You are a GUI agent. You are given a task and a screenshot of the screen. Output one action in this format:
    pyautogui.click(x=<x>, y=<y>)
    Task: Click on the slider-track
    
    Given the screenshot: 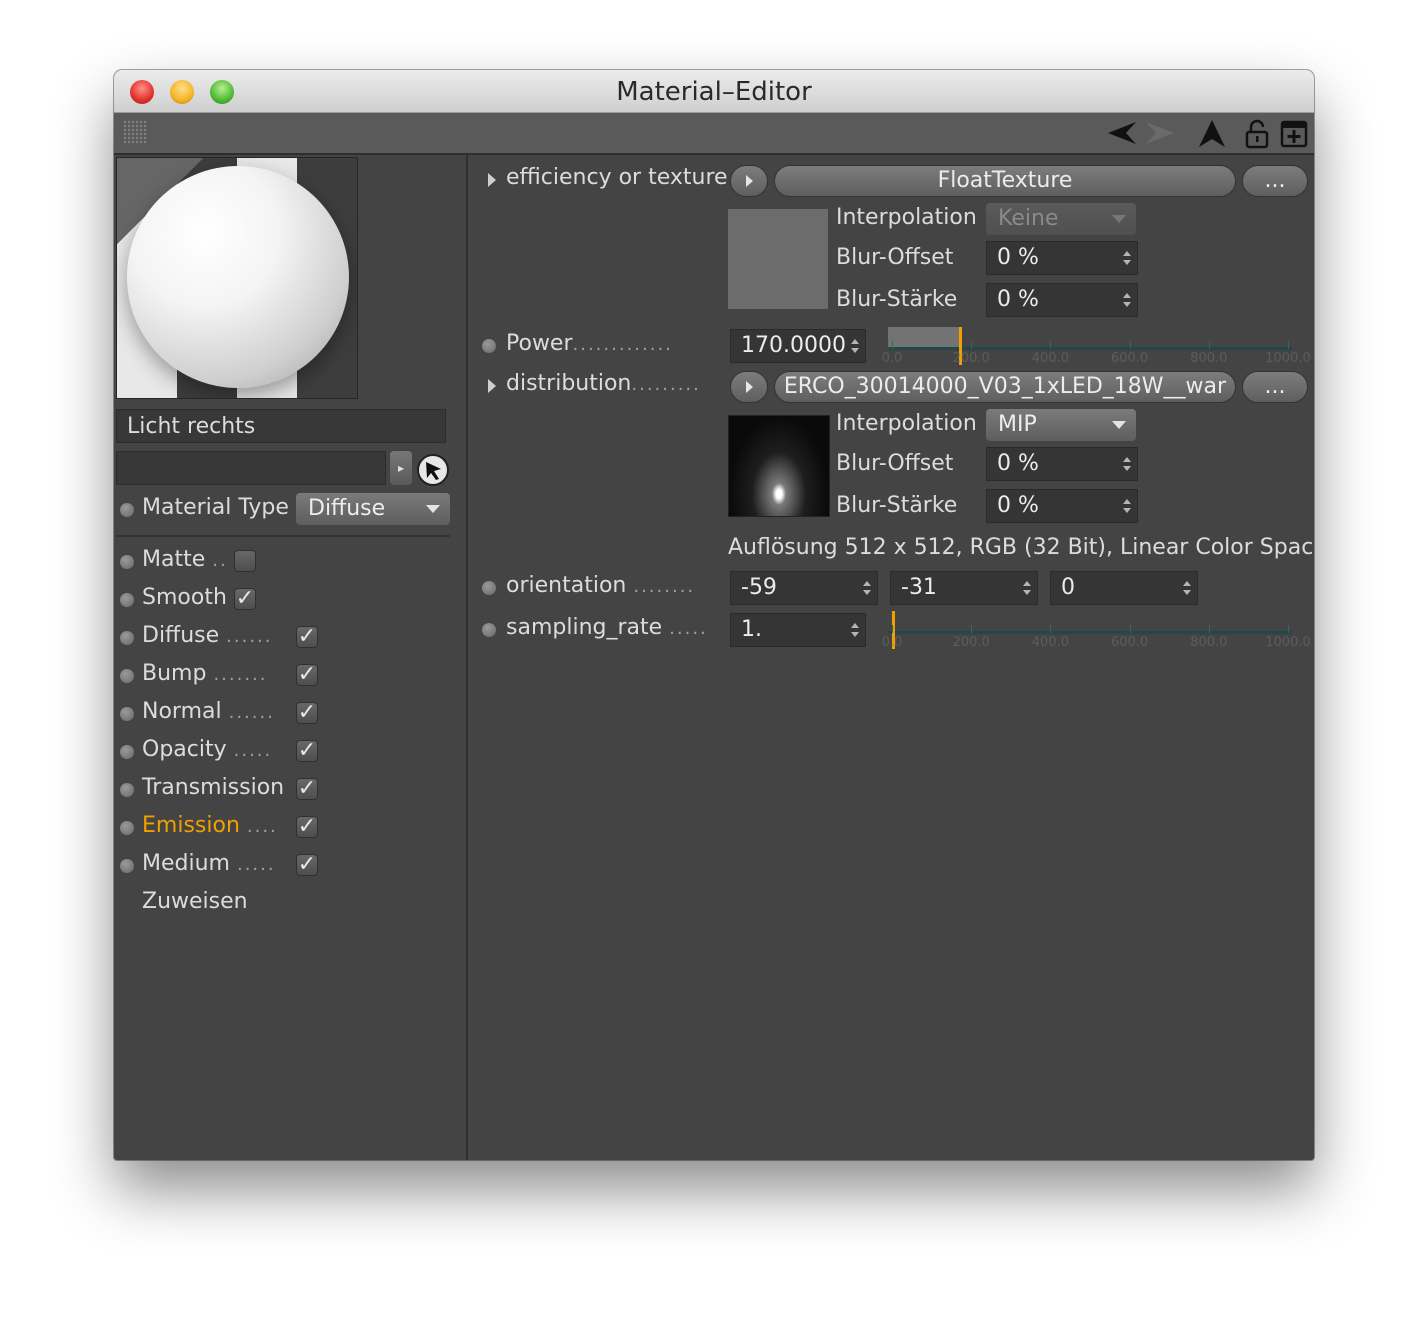 What is the action you would take?
    pyautogui.click(x=1090, y=348)
    